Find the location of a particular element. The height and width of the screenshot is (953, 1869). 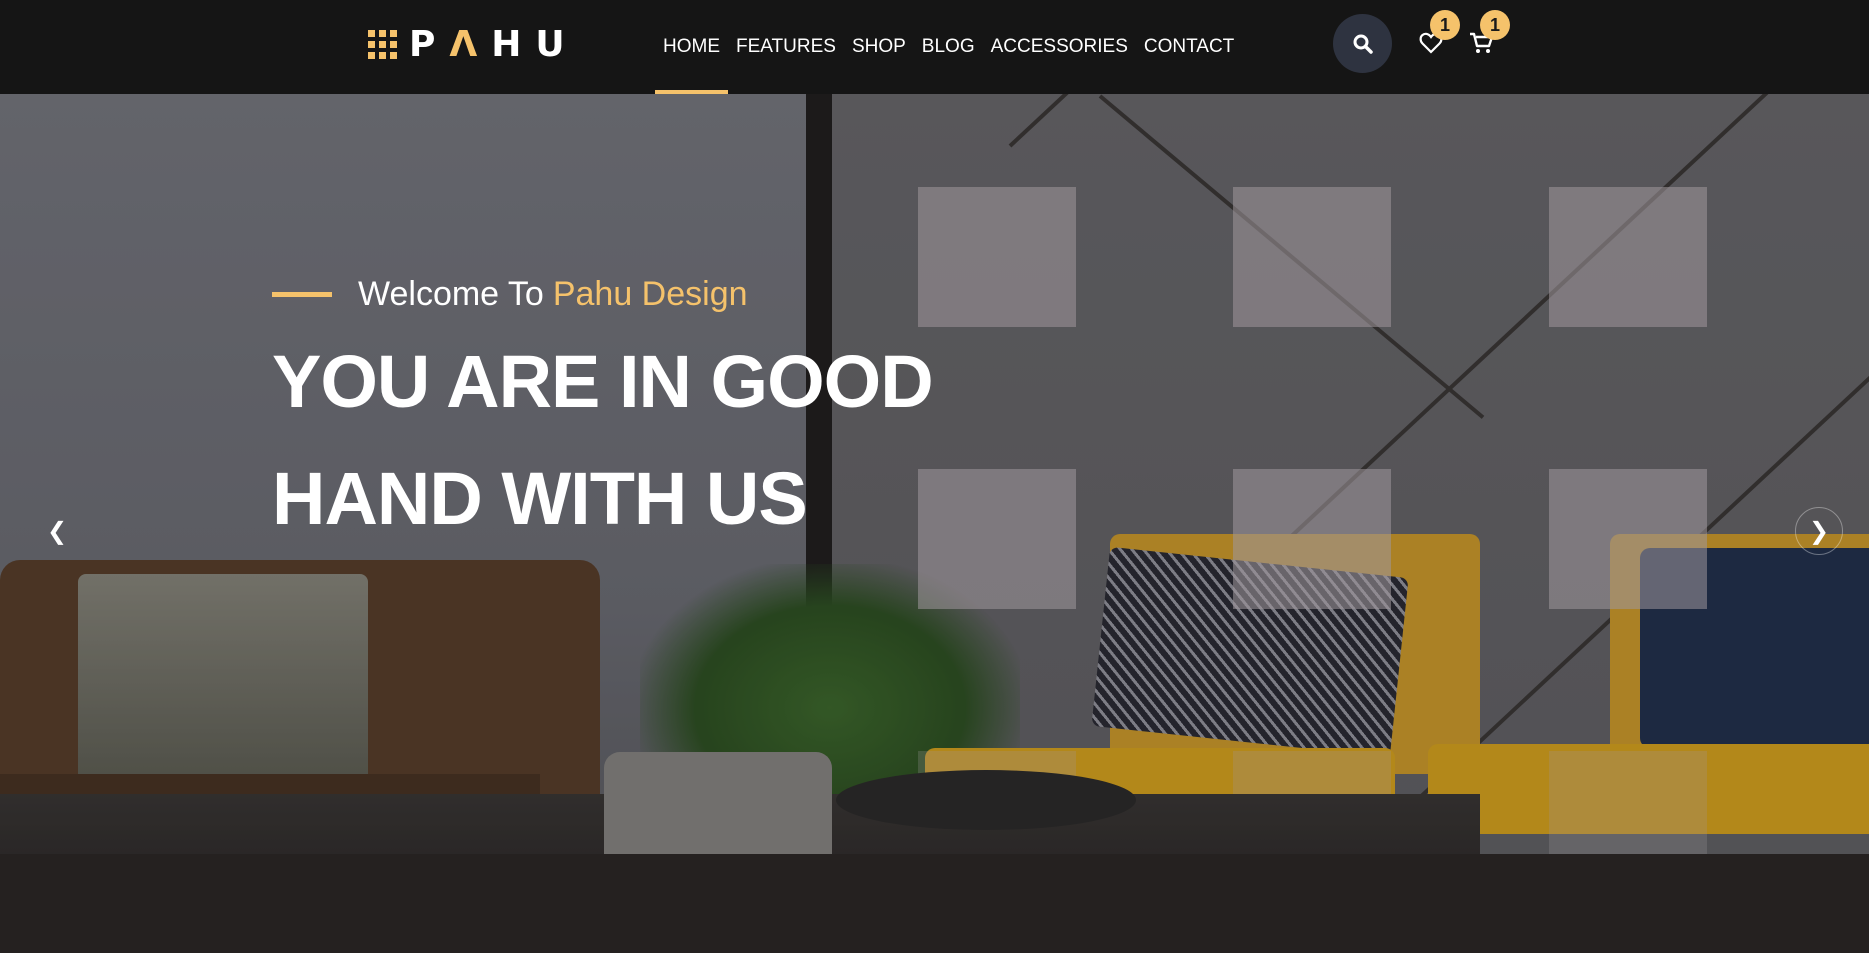

welcome-prefix: Welcome To is located at coordinates (451, 293).